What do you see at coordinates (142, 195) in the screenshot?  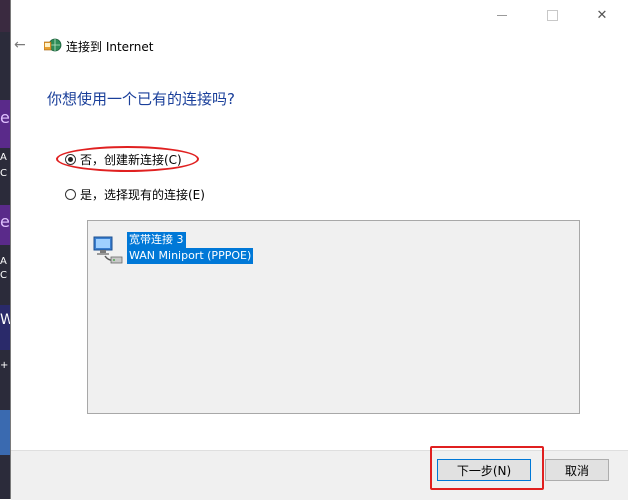 I see `option-label: 是，选择现有的连接(E)` at bounding box center [142, 195].